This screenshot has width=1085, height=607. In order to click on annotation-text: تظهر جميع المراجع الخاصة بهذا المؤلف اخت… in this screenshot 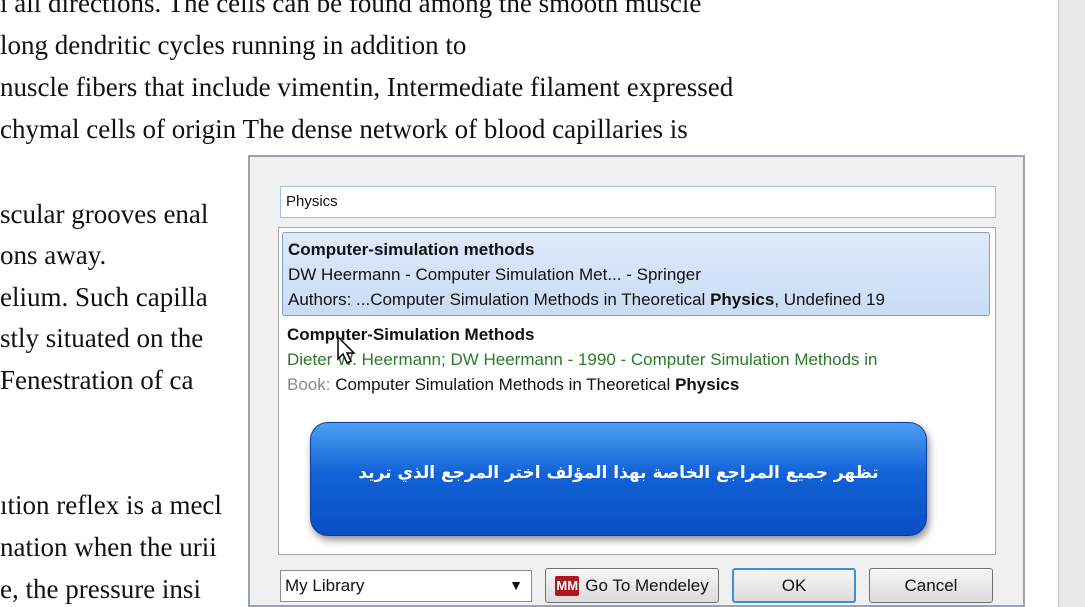, I will do `click(618, 473)`.